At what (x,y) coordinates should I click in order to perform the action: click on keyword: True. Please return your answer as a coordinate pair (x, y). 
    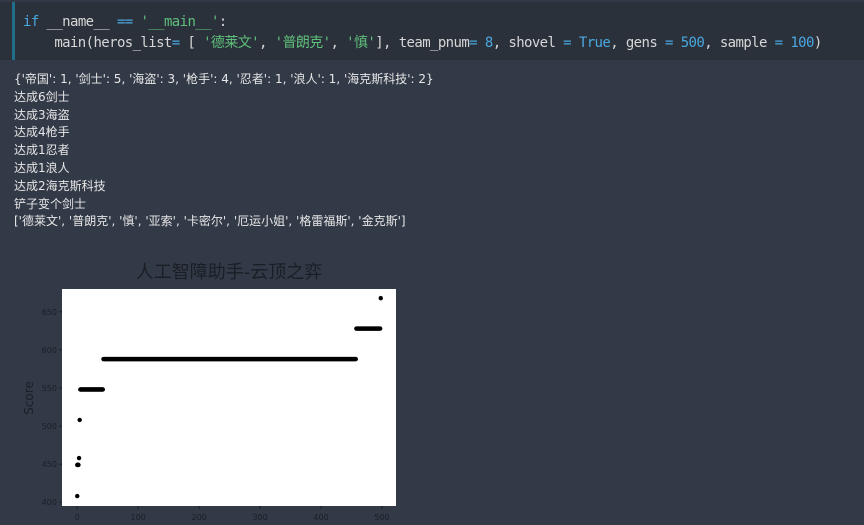
    Looking at the image, I should click on (594, 43).